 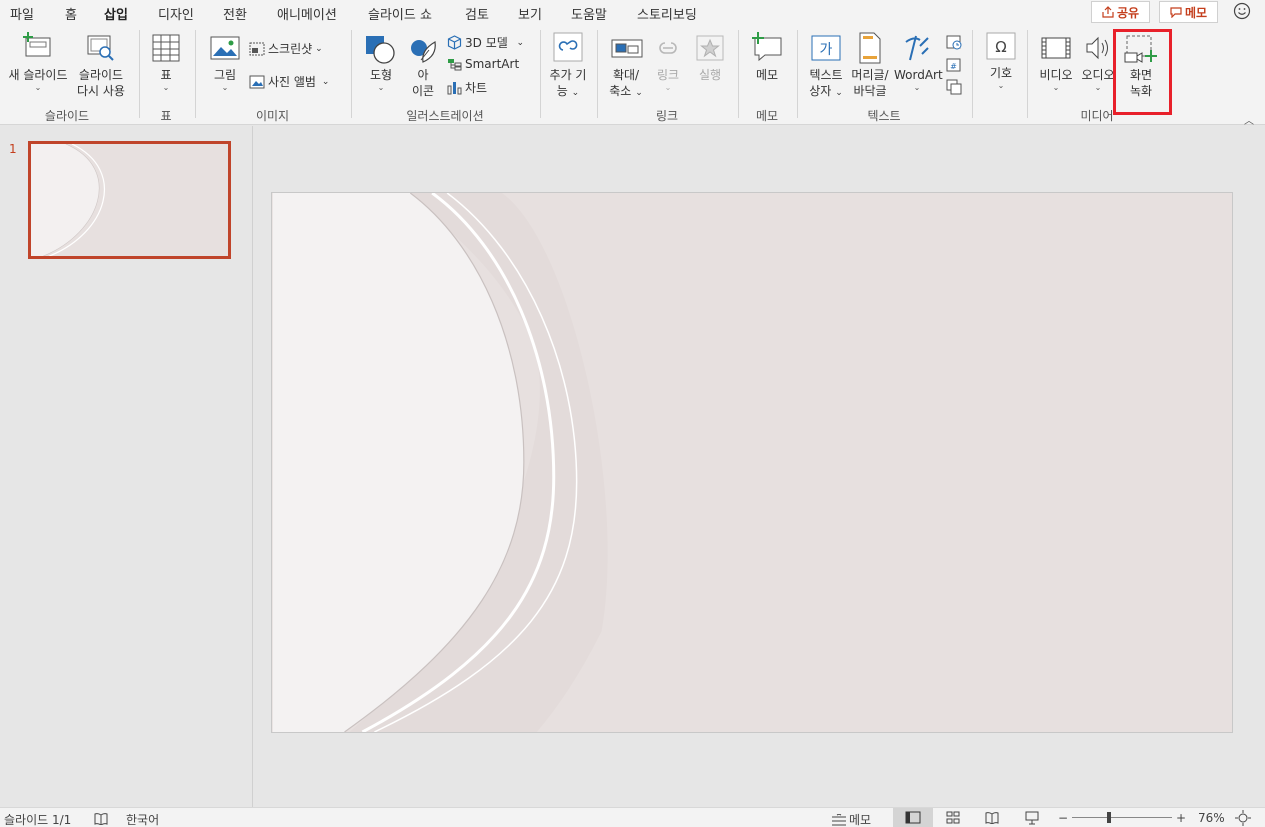 I want to click on action-button: 실행, so click(x=710, y=75).